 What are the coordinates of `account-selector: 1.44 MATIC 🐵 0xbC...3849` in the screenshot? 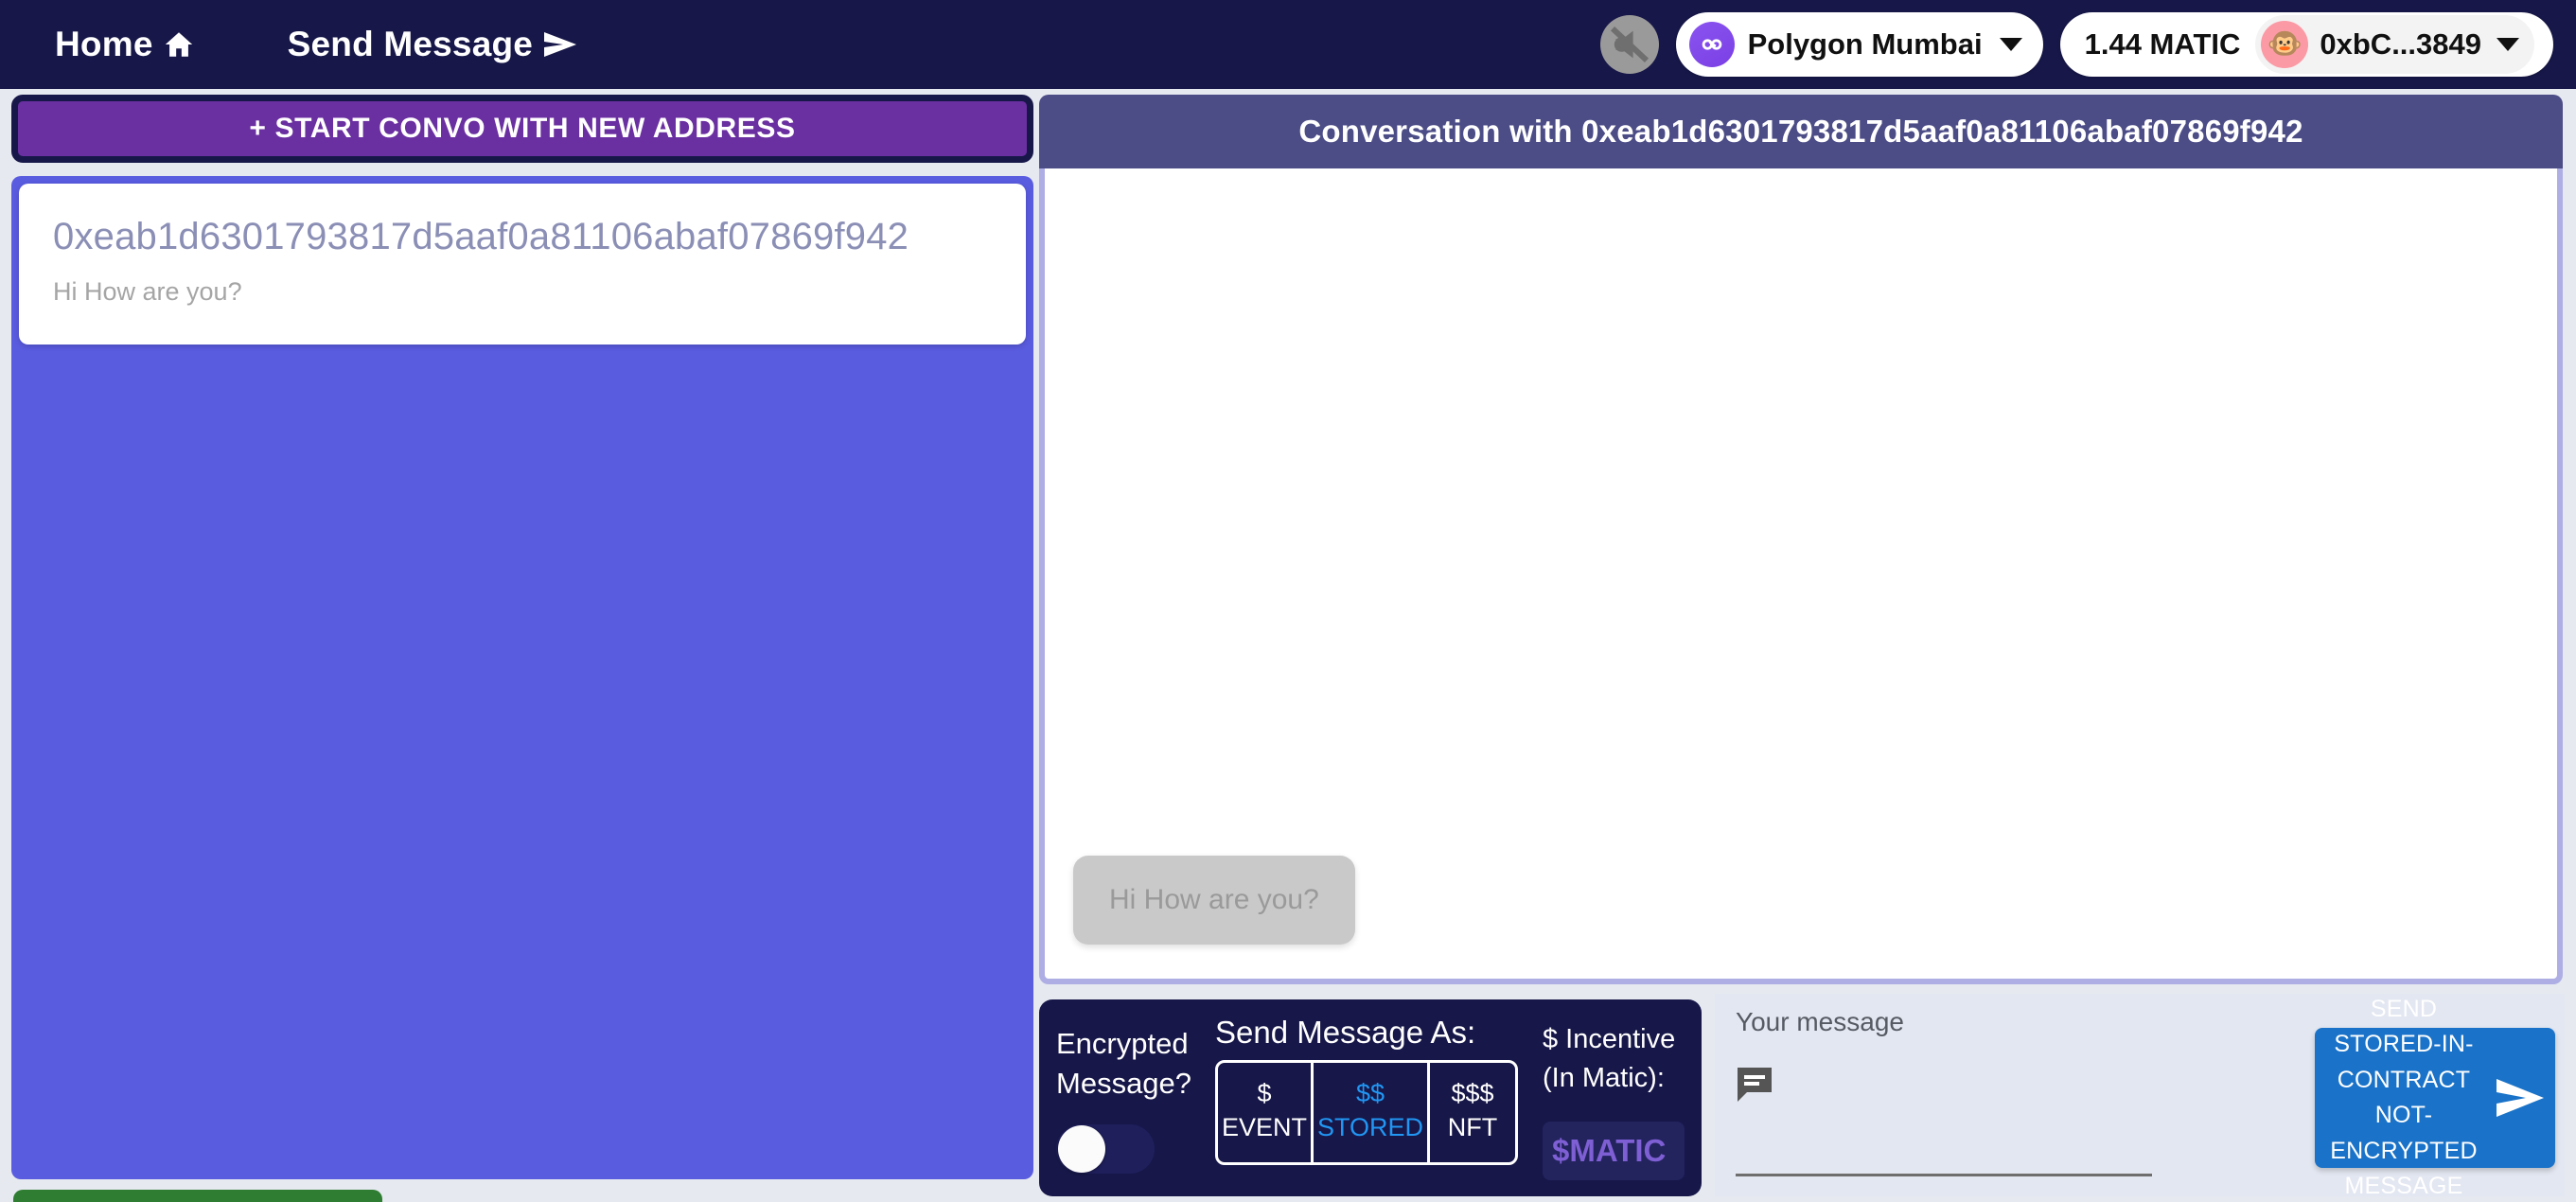 It's located at (2306, 44).